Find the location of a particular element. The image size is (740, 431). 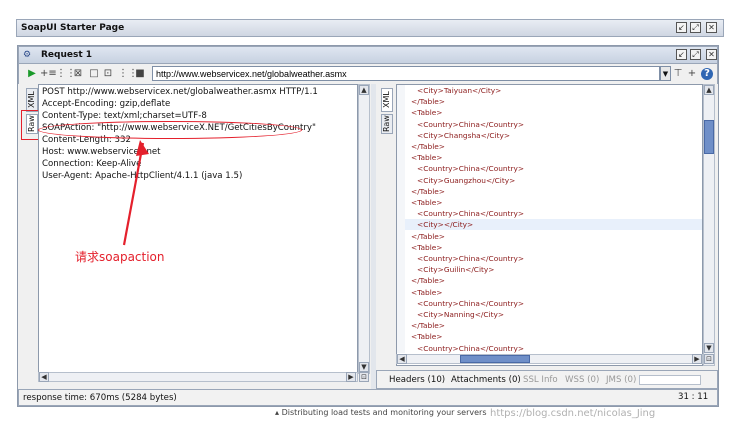

response-time: response time: 670ms (5284 bytes) is located at coordinates (100, 398).